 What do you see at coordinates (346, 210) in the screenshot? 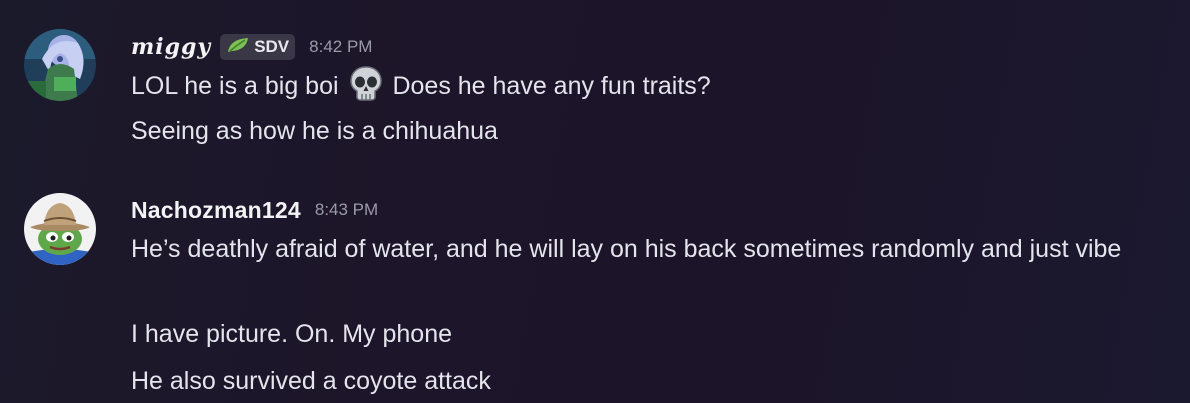
I see `timestamp: 8:43 PM` at bounding box center [346, 210].